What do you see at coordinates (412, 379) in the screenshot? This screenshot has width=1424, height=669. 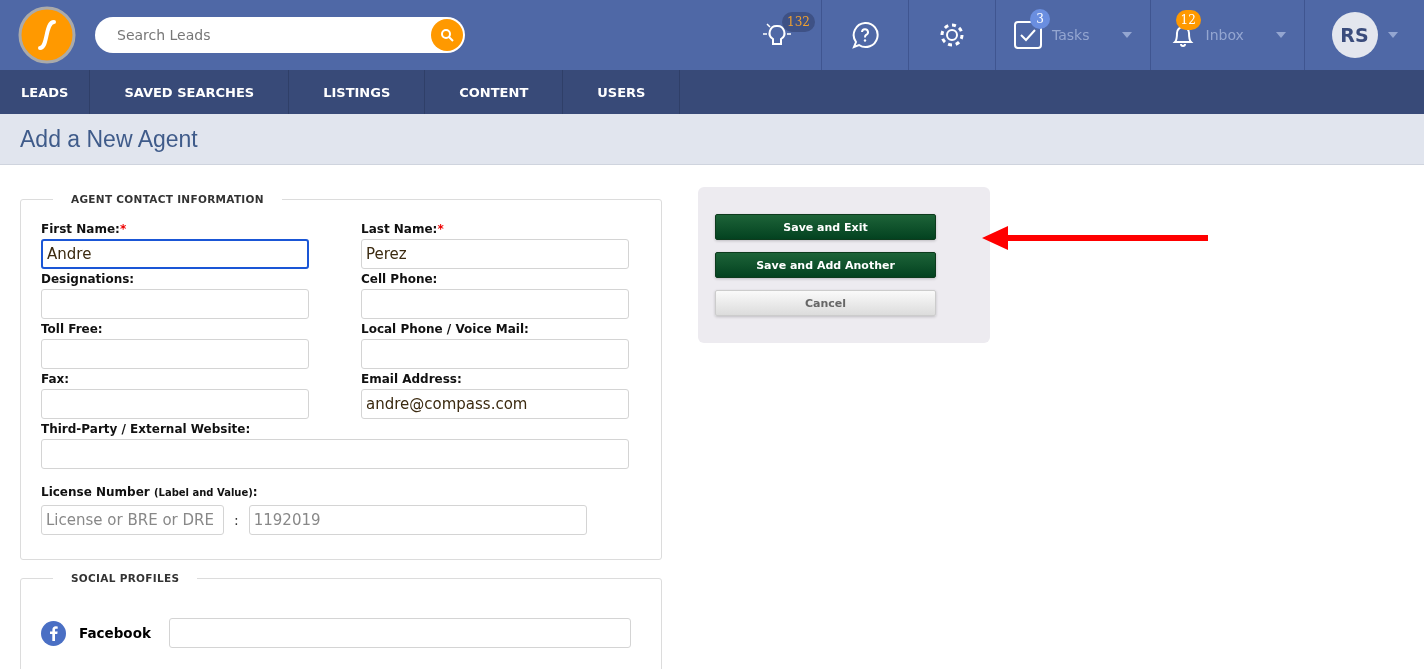 I see `field-label: Email Address:` at bounding box center [412, 379].